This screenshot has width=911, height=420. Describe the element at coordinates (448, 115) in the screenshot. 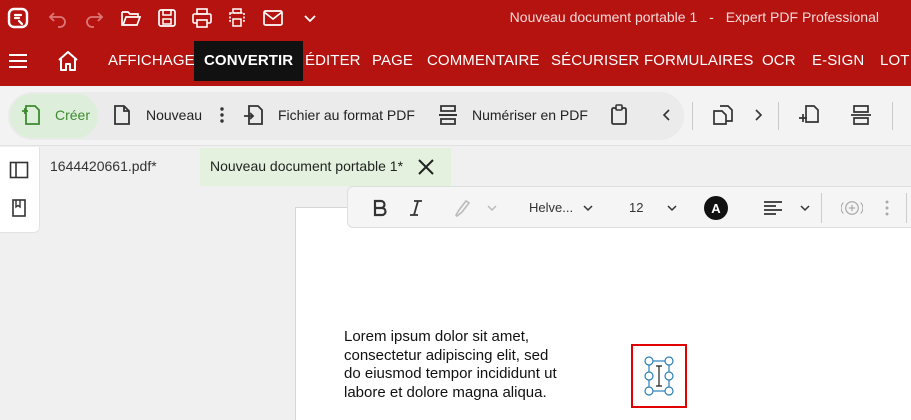

I see `scan-icon` at that location.